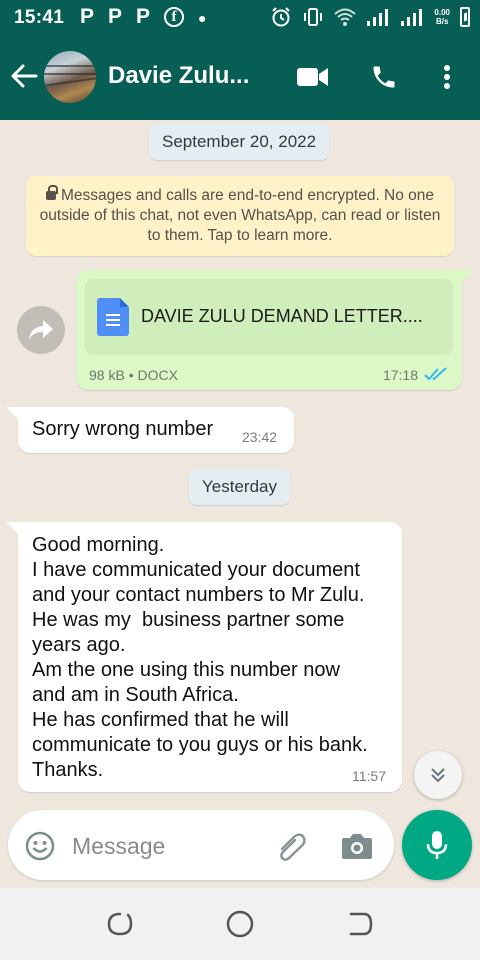  I want to click on message-time: 17:18, so click(400, 375).